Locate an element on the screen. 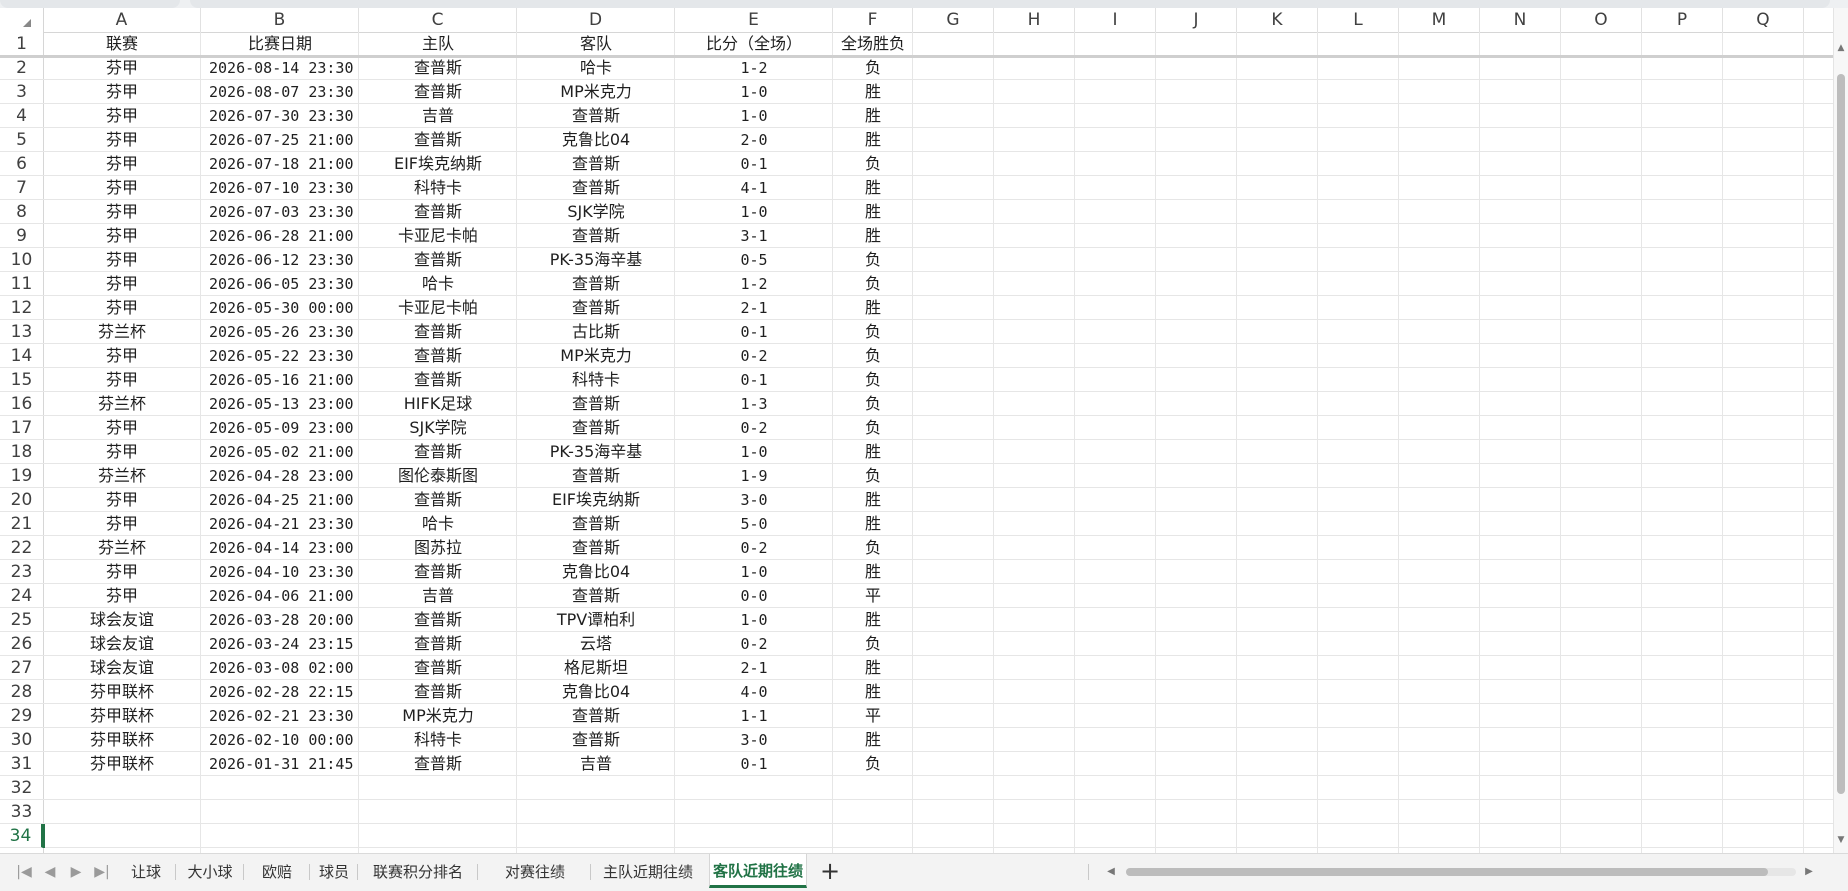 This screenshot has width=1848, height=891. row-header-3: 3 is located at coordinates (21, 92).